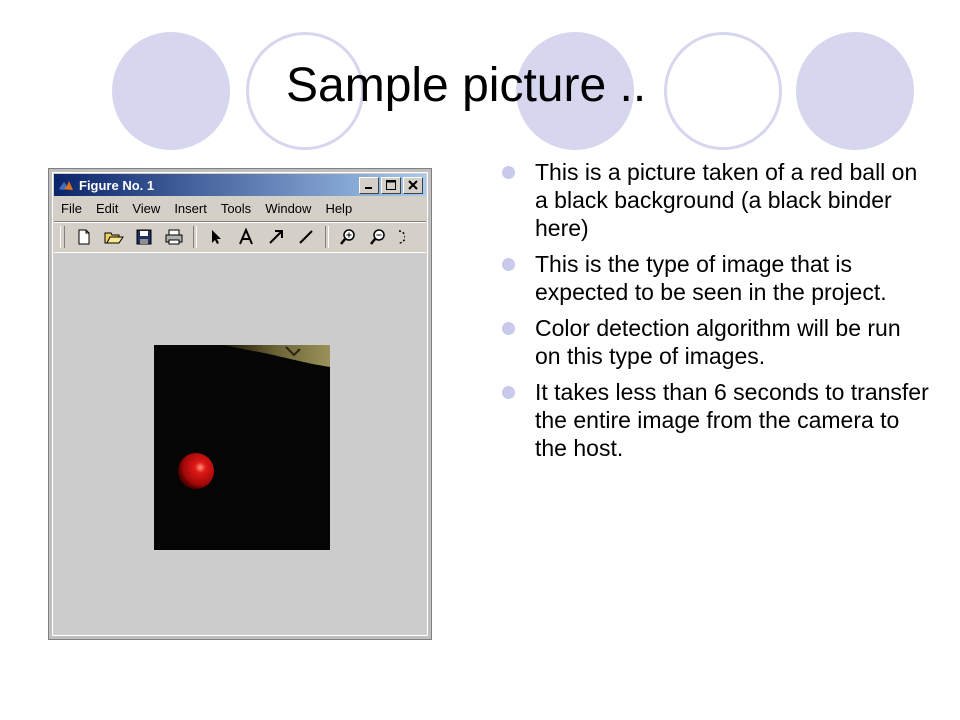  Describe the element at coordinates (242, 447) in the screenshot. I see `red-ball-photo` at that location.